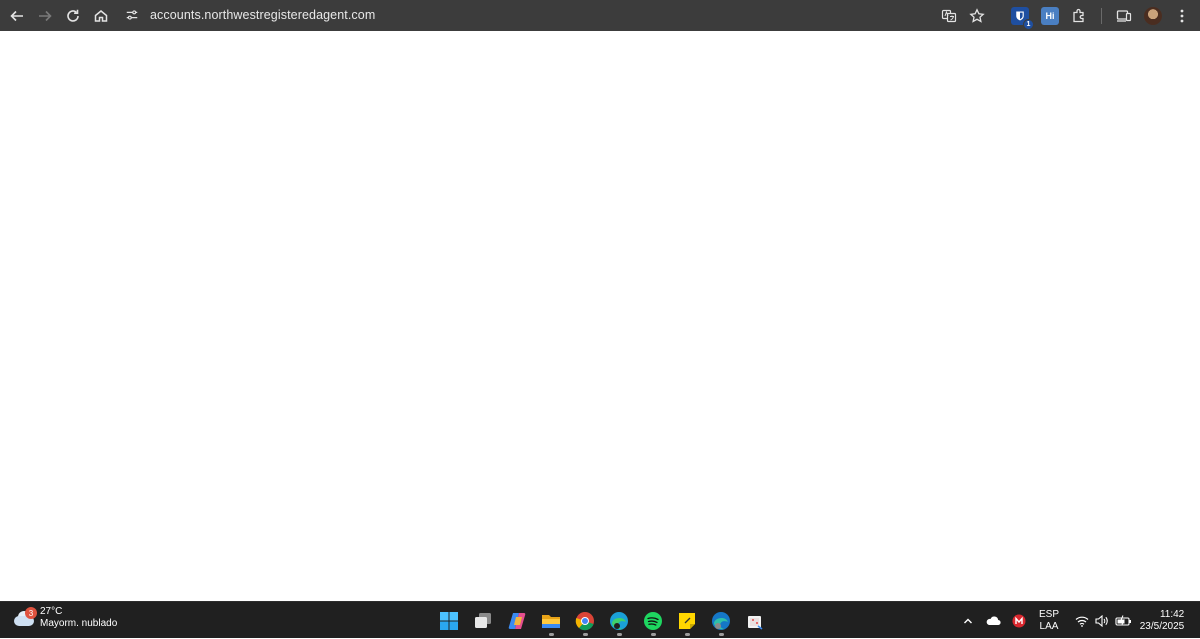 This screenshot has height=639, width=1200. Describe the element at coordinates (1048, 614) in the screenshot. I see `lang-top: ESP` at that location.